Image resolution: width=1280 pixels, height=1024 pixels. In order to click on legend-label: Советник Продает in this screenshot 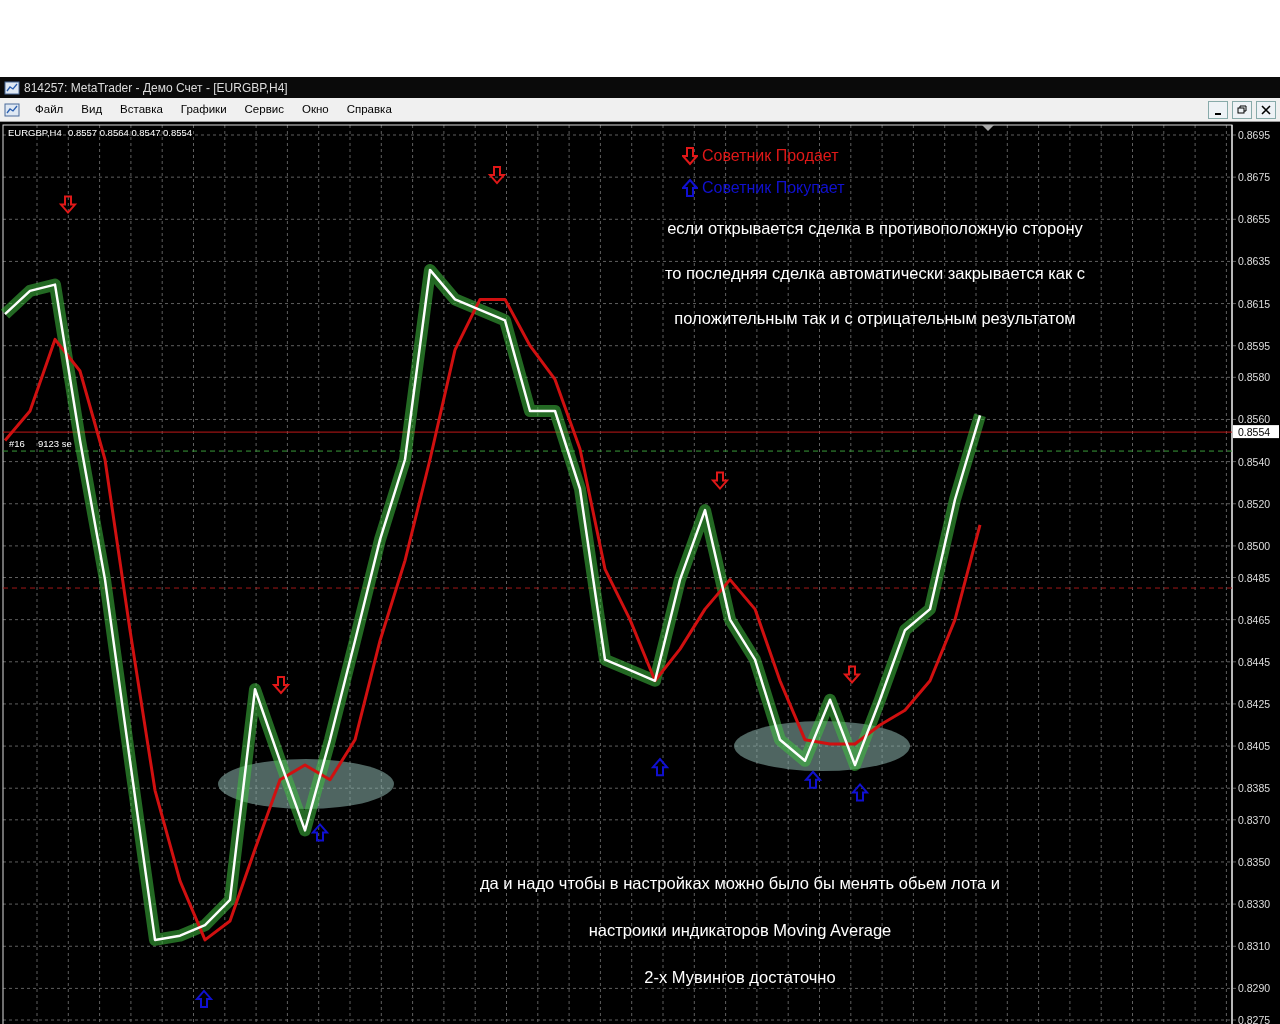, I will do `click(770, 156)`.